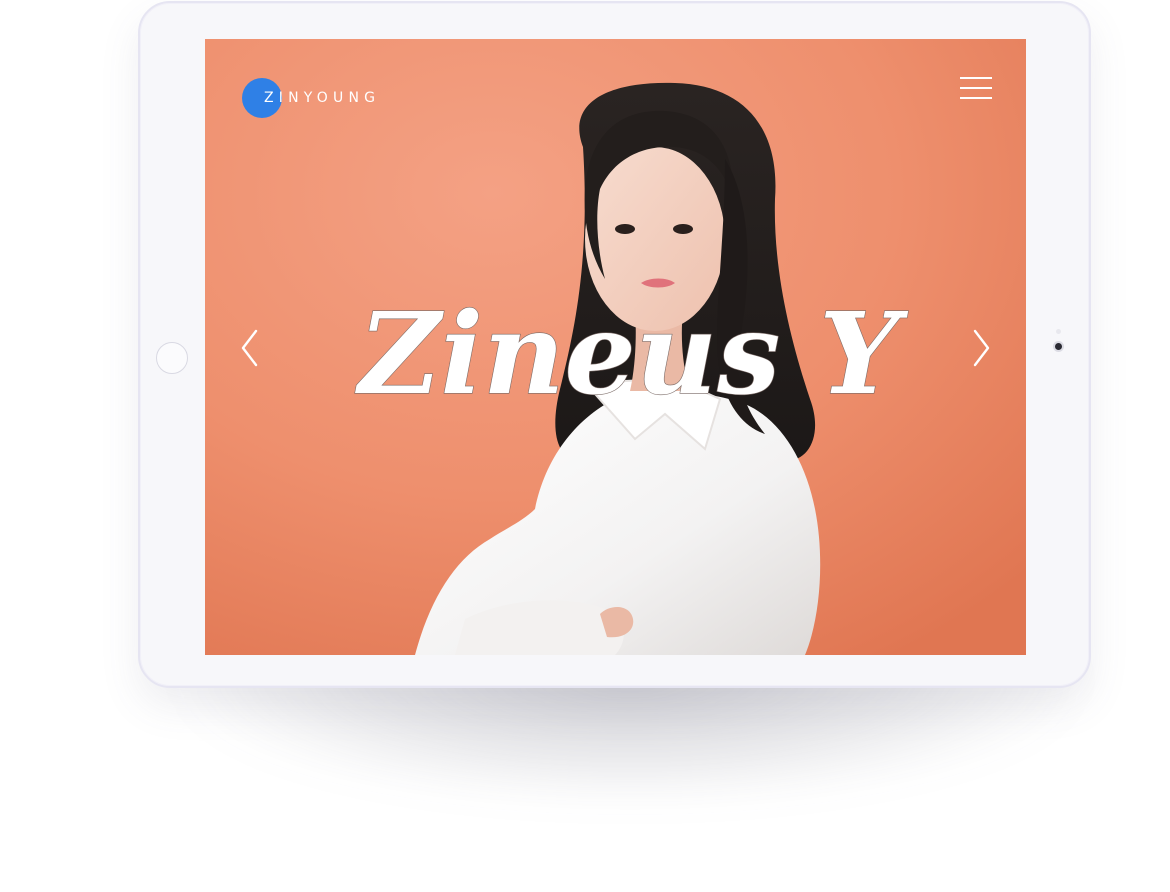 This screenshot has width=1170, height=892. I want to click on brand-logo: ZINYOUNG, so click(311, 98).